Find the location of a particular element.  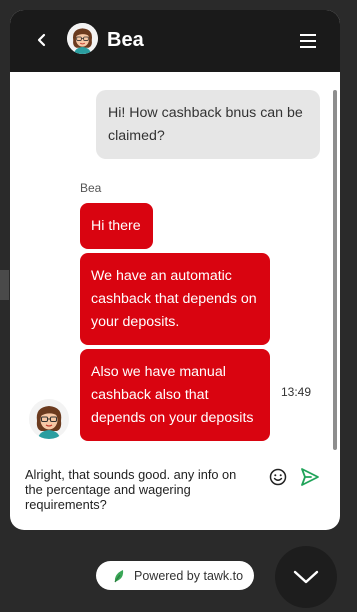

powered-by-text: Powered by tawk.to is located at coordinates (189, 575).